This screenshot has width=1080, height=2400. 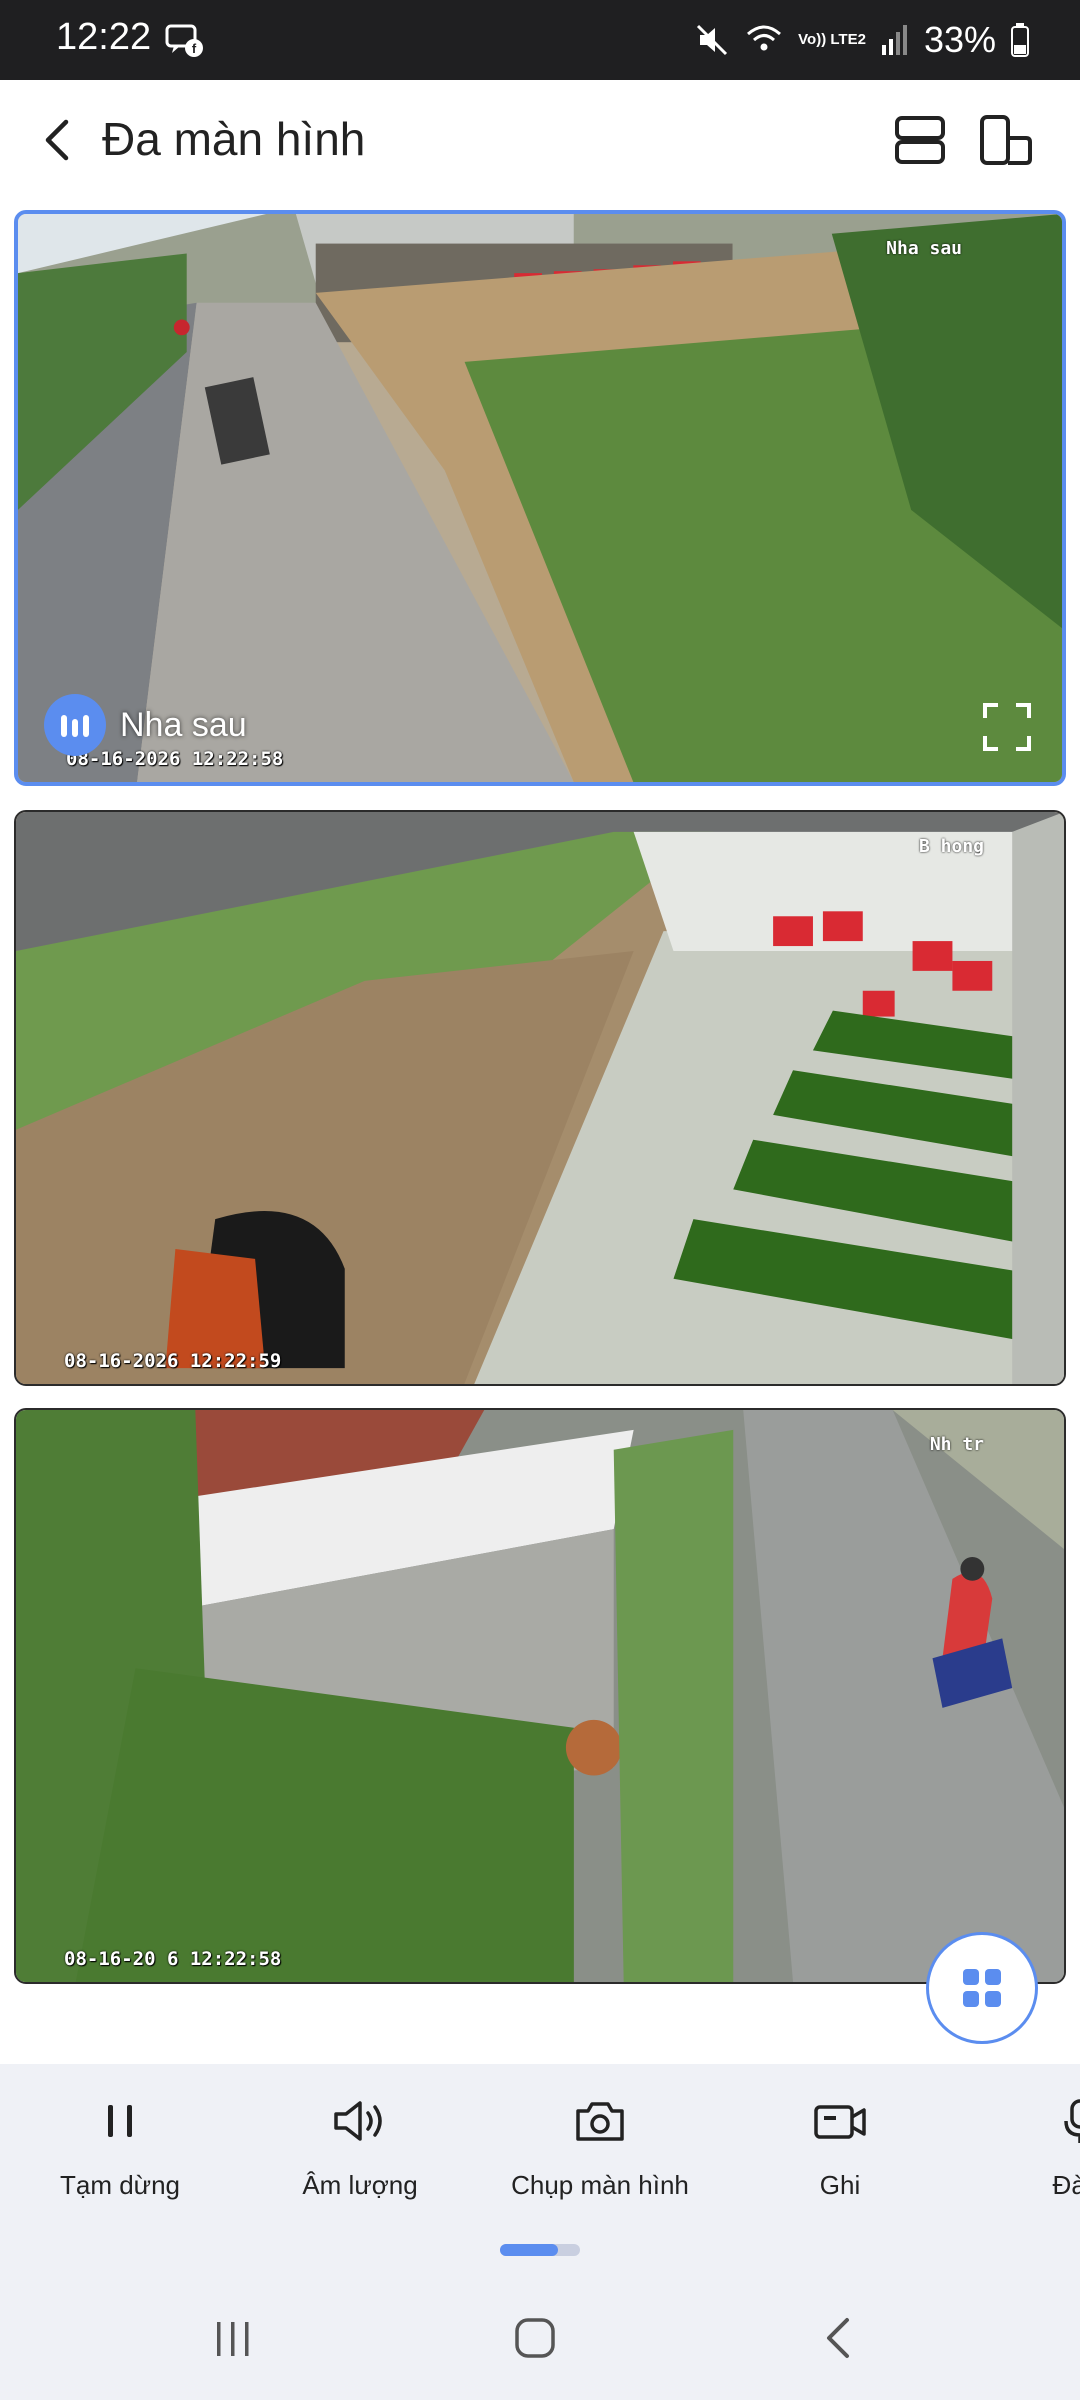 What do you see at coordinates (832, 39) in the screenshot?
I see `network-type: Vo)) LTE2` at bounding box center [832, 39].